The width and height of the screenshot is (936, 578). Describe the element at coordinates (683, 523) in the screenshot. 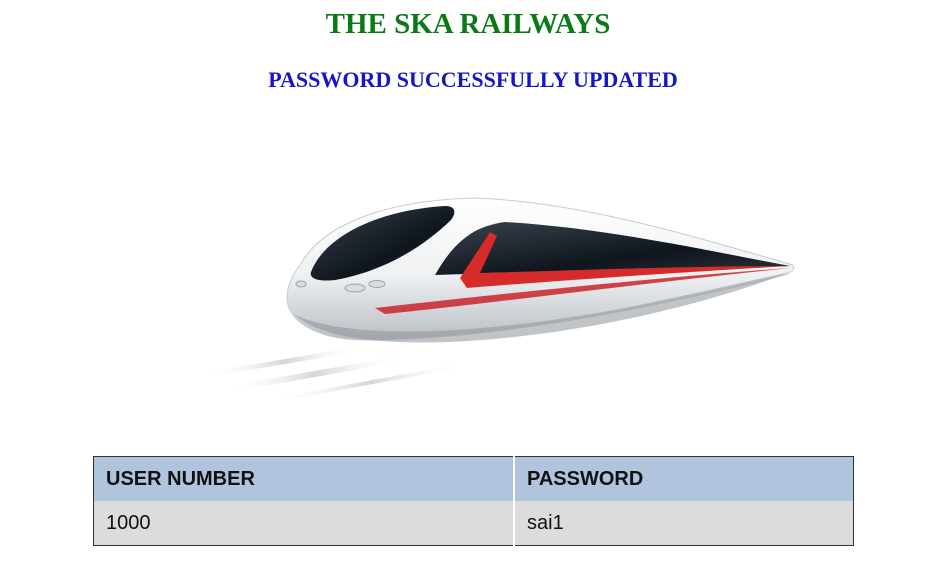

I see `password-cell: sai1` at that location.